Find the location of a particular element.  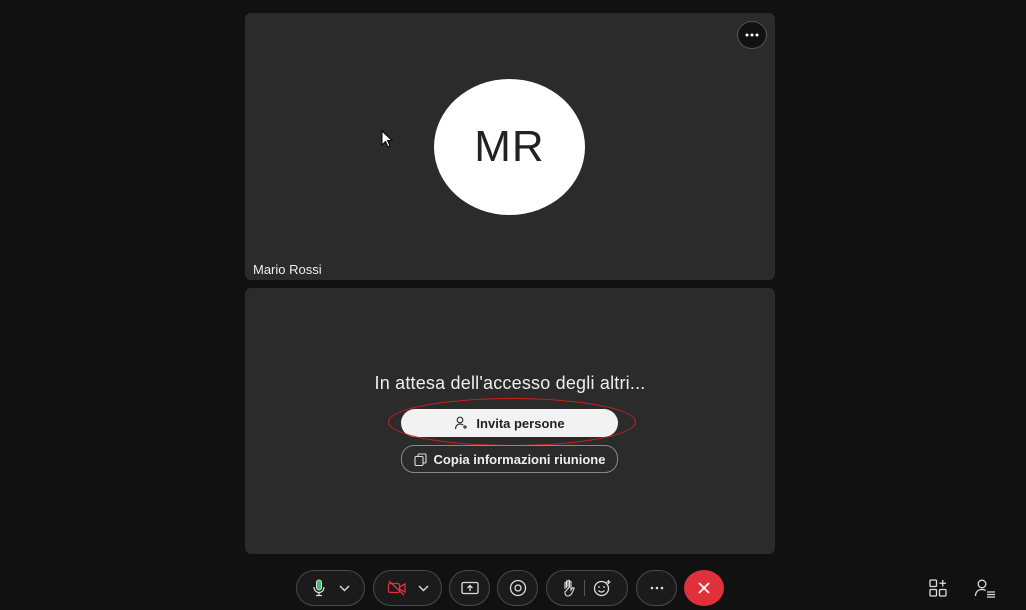

apps-add-icon is located at coordinates (938, 588).